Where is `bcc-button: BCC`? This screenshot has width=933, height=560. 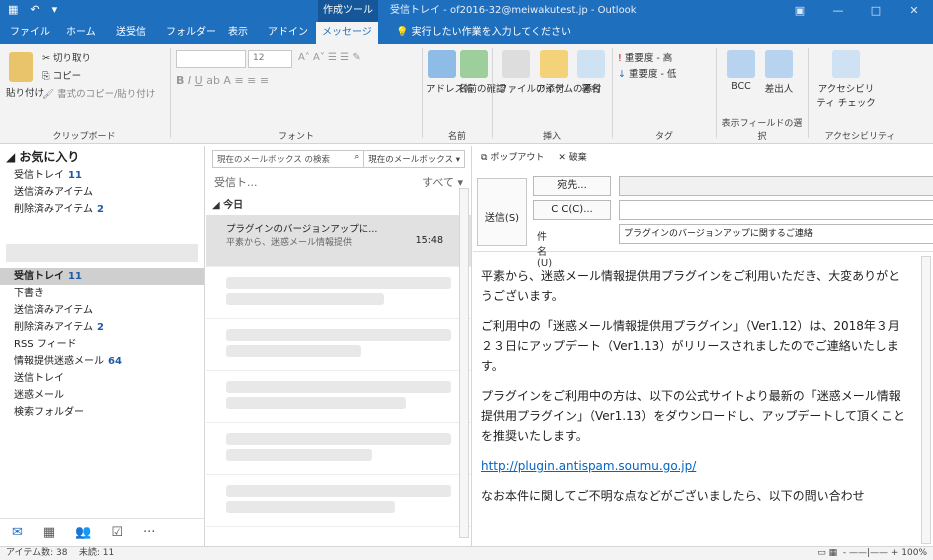
bcc-button: BCC is located at coordinates (741, 71).